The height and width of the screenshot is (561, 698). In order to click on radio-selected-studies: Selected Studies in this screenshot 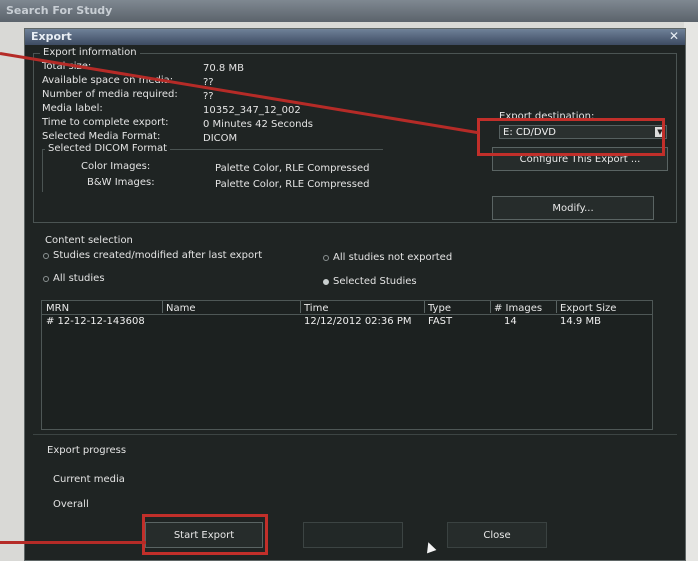, I will do `click(370, 281)`.